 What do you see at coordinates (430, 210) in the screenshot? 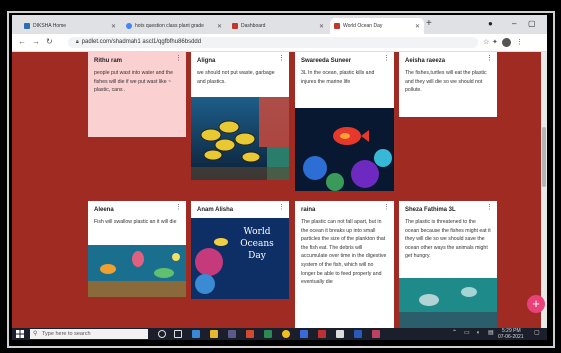
I see `post-author: Sheza Fathima 3L` at bounding box center [430, 210].